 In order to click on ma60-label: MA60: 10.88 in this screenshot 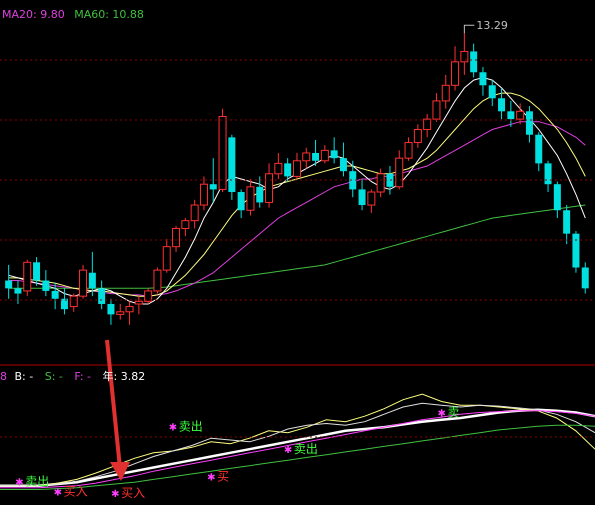, I will do `click(109, 14)`.